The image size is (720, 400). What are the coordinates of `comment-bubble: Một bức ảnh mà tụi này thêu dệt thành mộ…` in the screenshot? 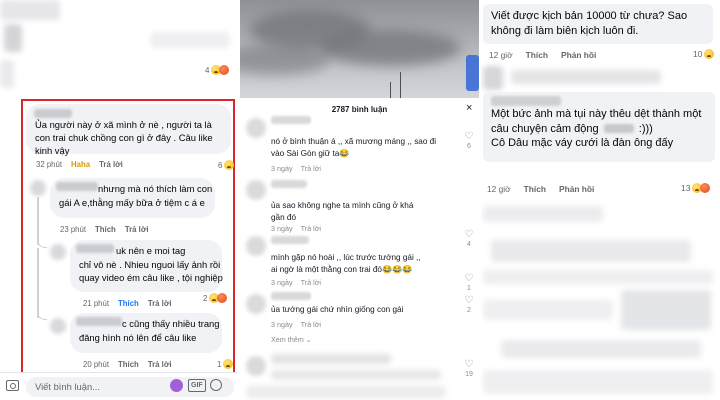 It's located at (599, 127).